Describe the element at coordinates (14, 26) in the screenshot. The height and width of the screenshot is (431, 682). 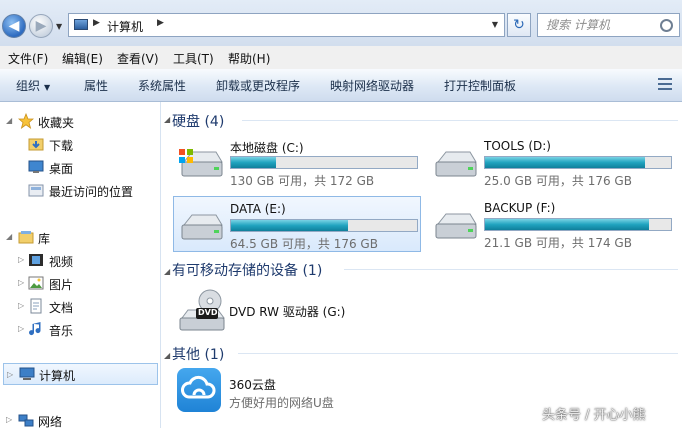
I see `back-button: ◀` at that location.